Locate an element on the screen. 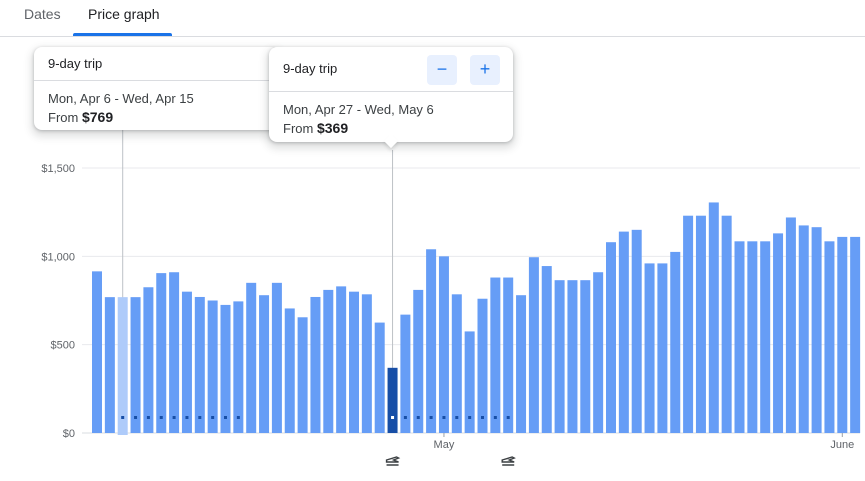 This screenshot has width=865, height=481. landing-icon-shape is located at coordinates (508, 461).